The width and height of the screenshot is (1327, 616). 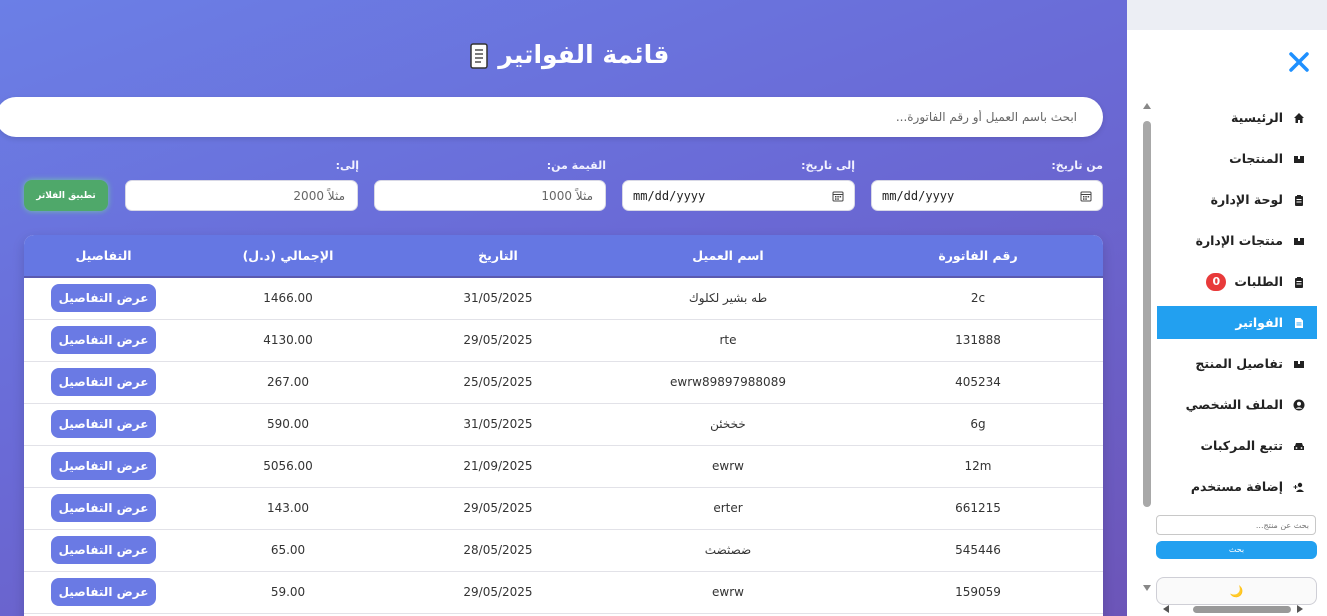 What do you see at coordinates (288, 298) in the screenshot?
I see `cell-total: 1466.00` at bounding box center [288, 298].